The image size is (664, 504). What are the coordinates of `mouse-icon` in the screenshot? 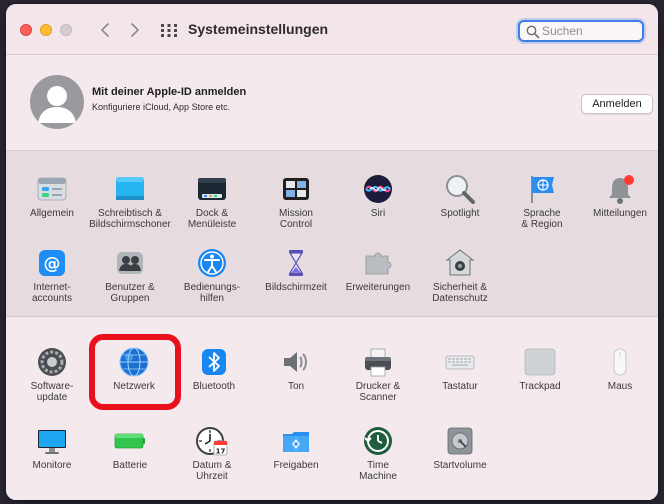 It's located at (620, 362).